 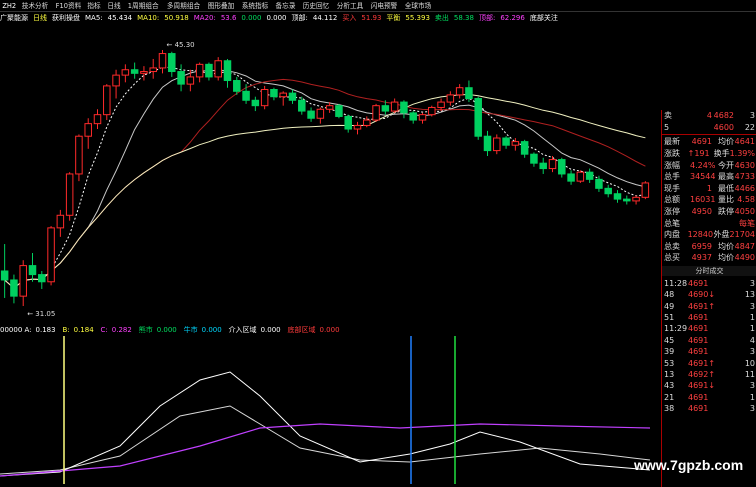 What do you see at coordinates (94, 17) in the screenshot?
I see `ma5-label: MA5:` at bounding box center [94, 17].